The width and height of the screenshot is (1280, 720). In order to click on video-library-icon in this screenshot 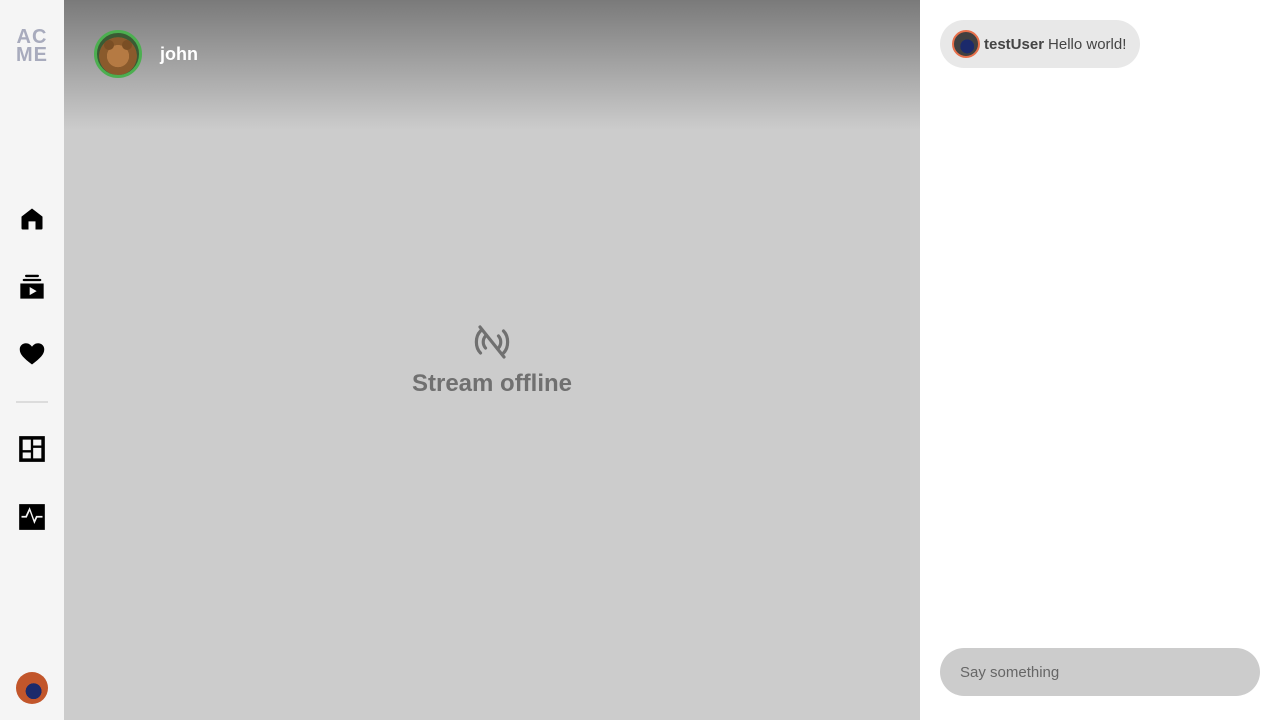, I will do `click(32, 286)`.